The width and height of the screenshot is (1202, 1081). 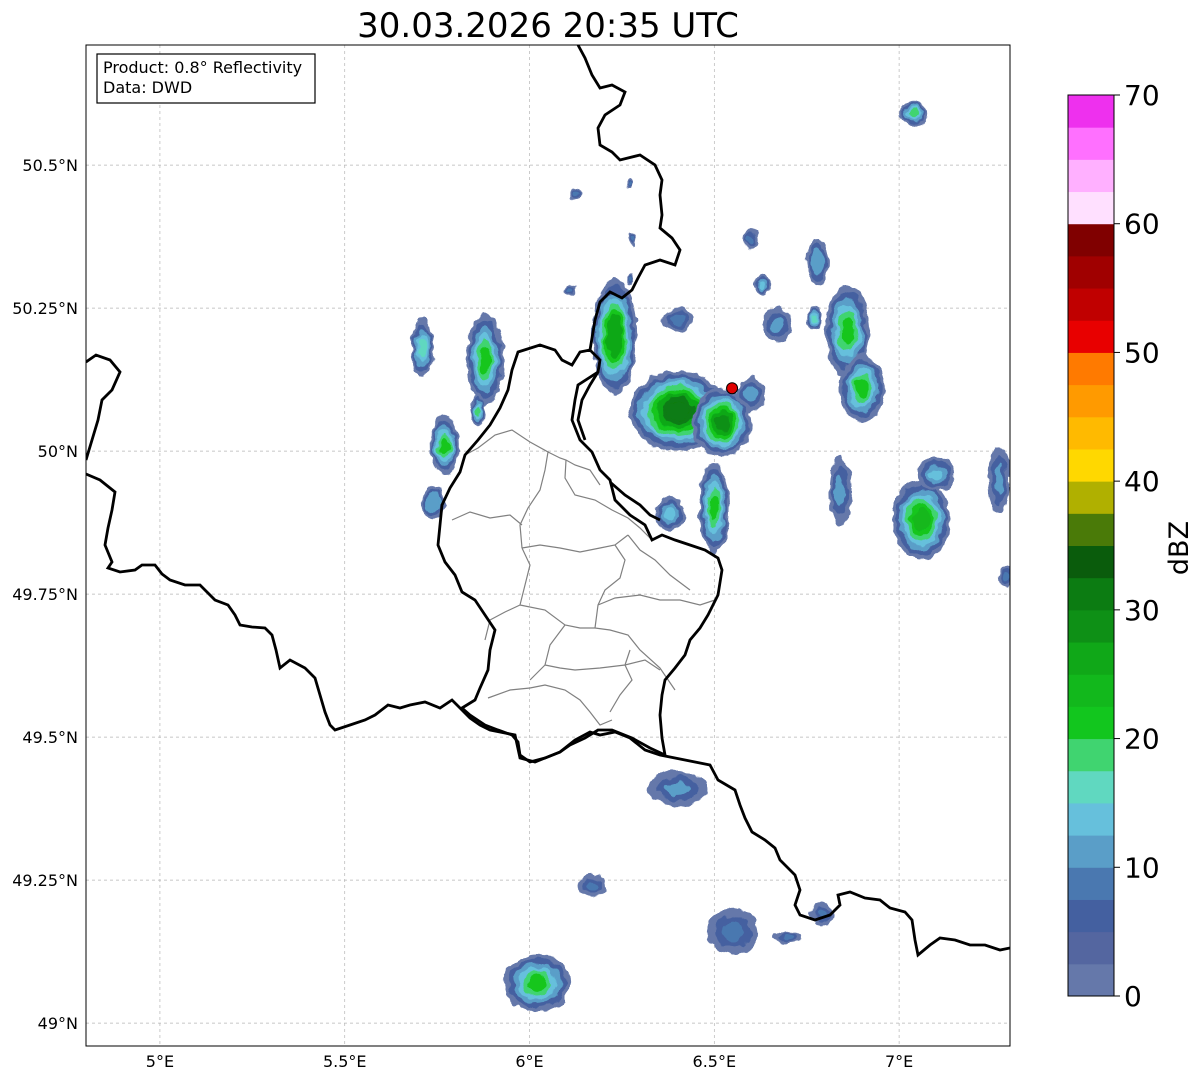 What do you see at coordinates (1179, 548) in the screenshot?
I see `colorbar-label: dBZ` at bounding box center [1179, 548].